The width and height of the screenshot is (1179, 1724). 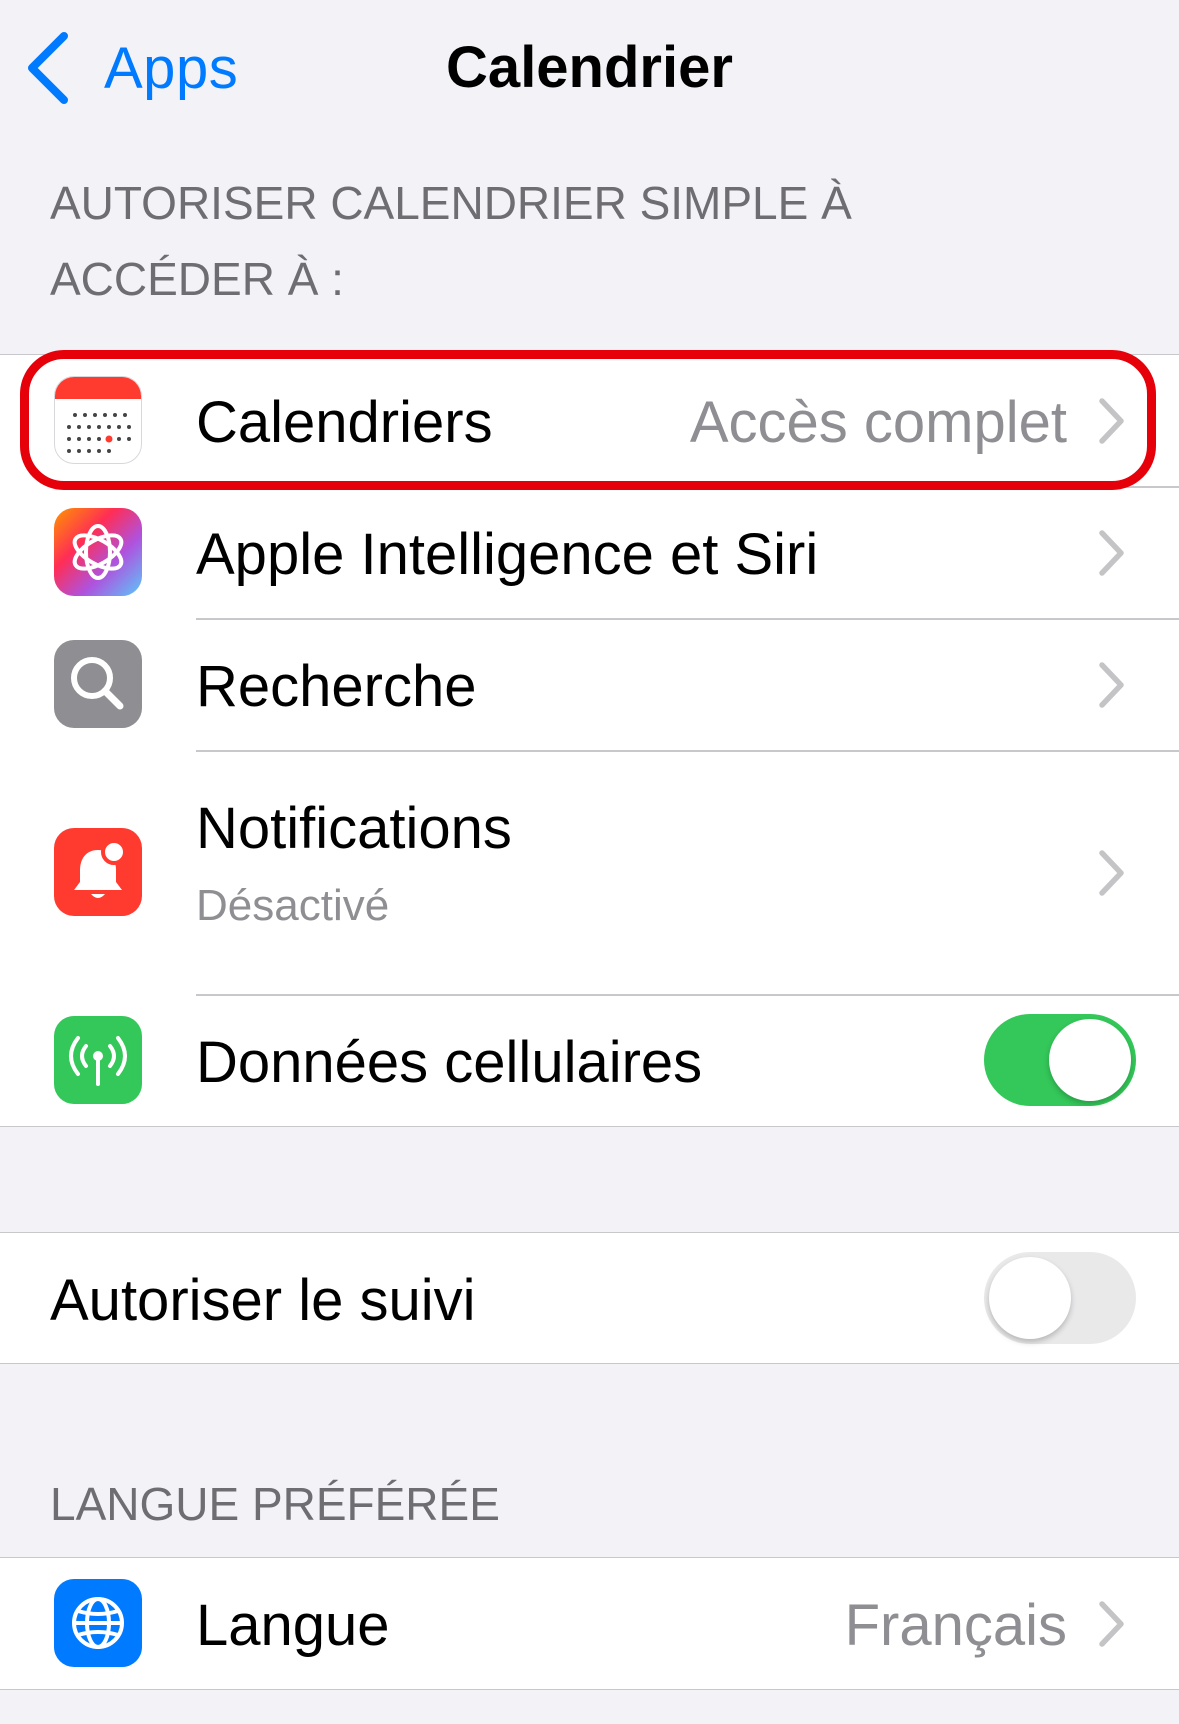 I want to click on row-label: Recherche, so click(x=336, y=686).